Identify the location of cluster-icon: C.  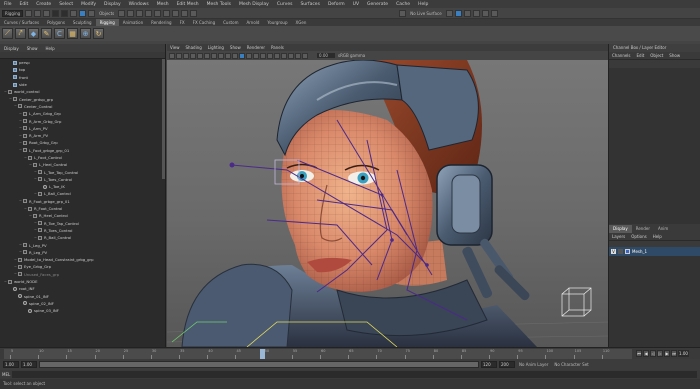
(59, 33).